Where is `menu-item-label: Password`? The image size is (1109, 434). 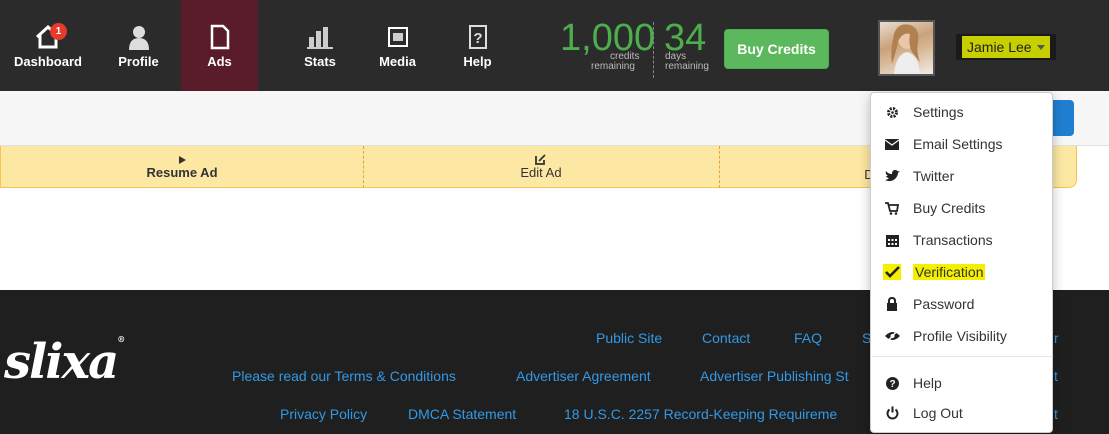 menu-item-label: Password is located at coordinates (944, 304).